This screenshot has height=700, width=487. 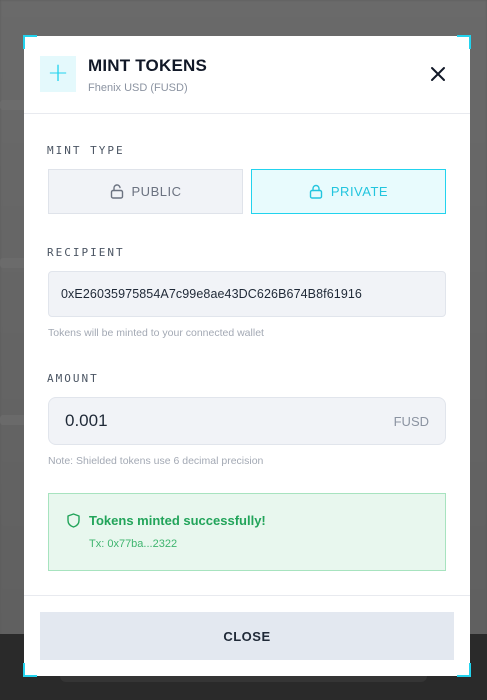 I want to click on success-title: Tokens minted successfully!, so click(x=177, y=520).